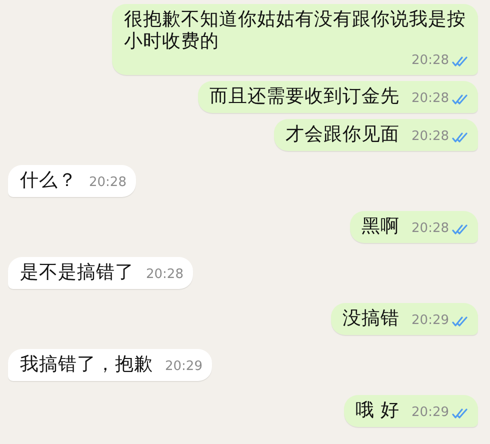 This screenshot has width=490, height=444. What do you see at coordinates (48, 181) in the screenshot?
I see `message-text: 什么？` at bounding box center [48, 181].